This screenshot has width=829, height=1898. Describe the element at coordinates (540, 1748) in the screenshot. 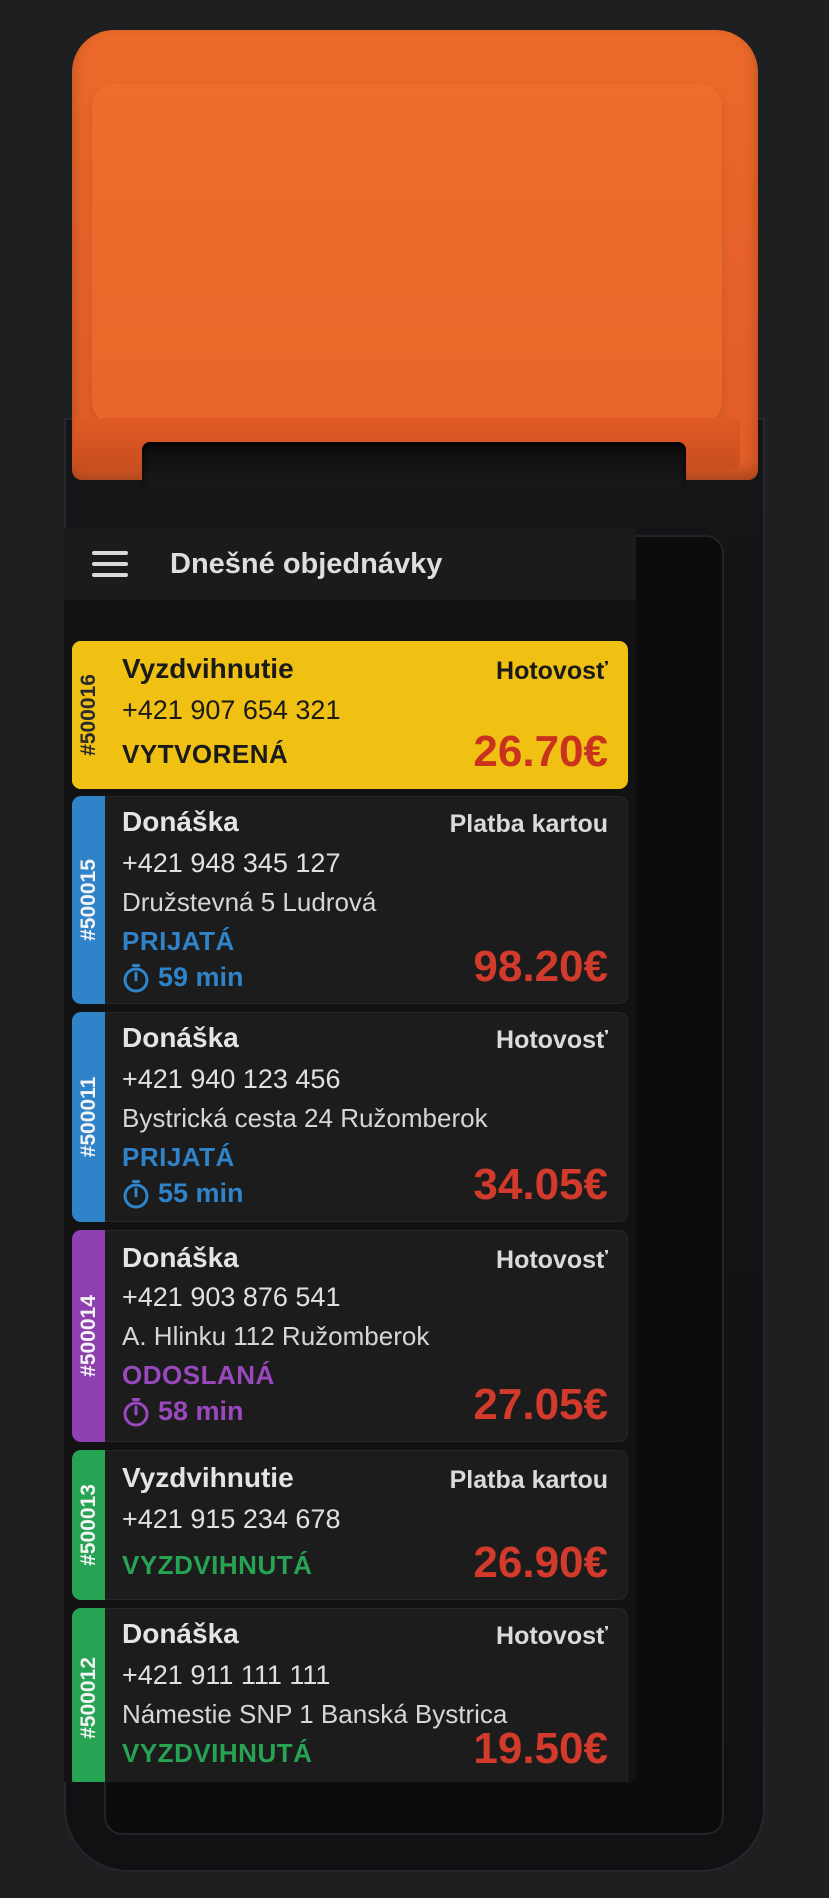

I see `order-price: 19.50€` at that location.